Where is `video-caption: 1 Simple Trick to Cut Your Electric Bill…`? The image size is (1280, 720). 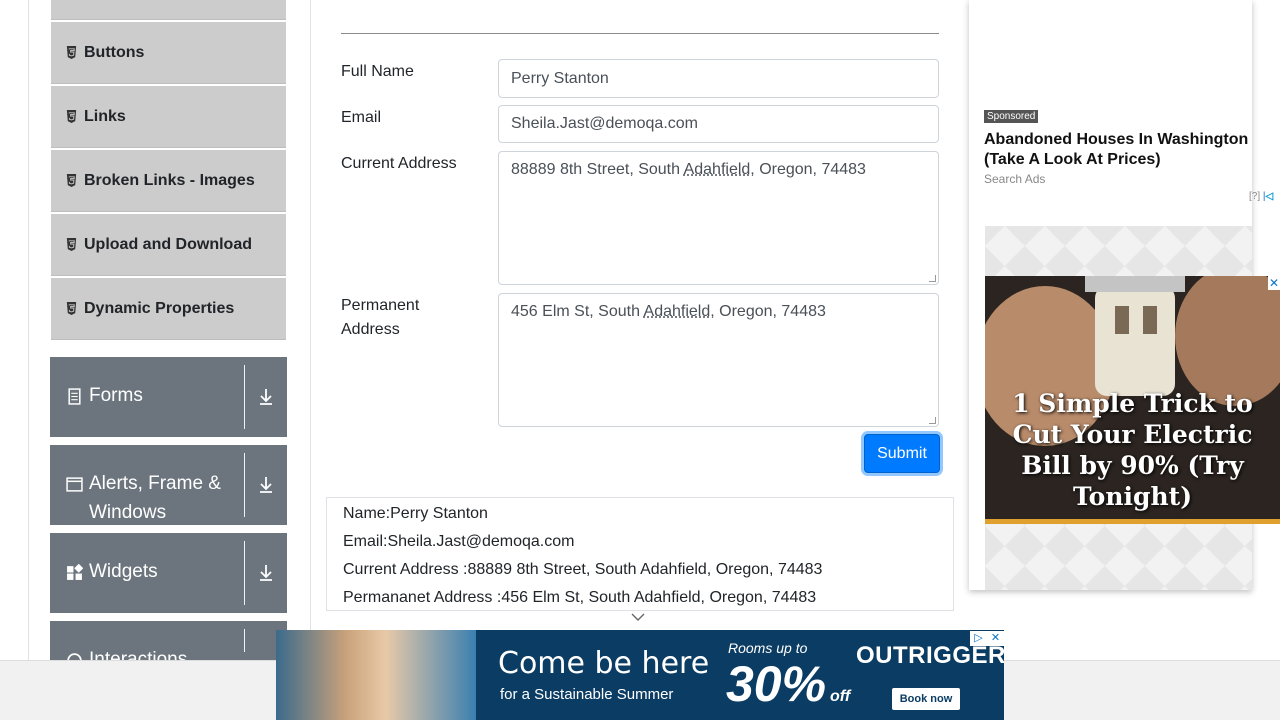
video-caption: 1 Simple Trick to Cut Your Electric Bill… is located at coordinates (1132, 450).